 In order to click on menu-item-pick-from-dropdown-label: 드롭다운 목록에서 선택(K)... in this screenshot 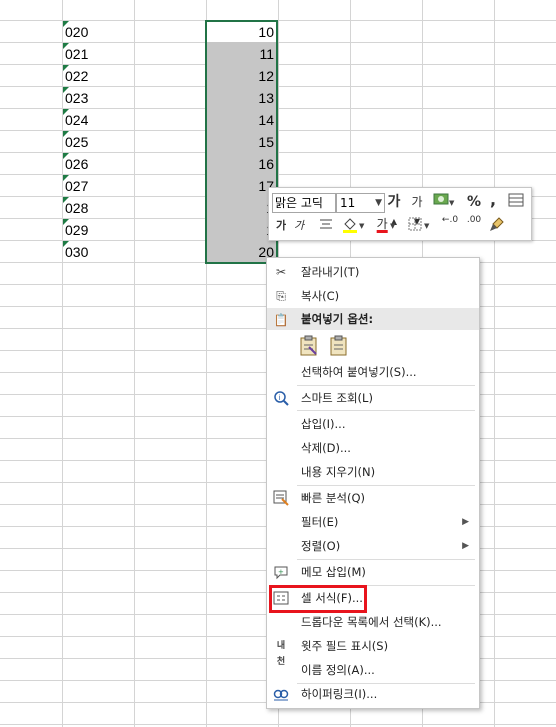, I will do `click(371, 622)`.